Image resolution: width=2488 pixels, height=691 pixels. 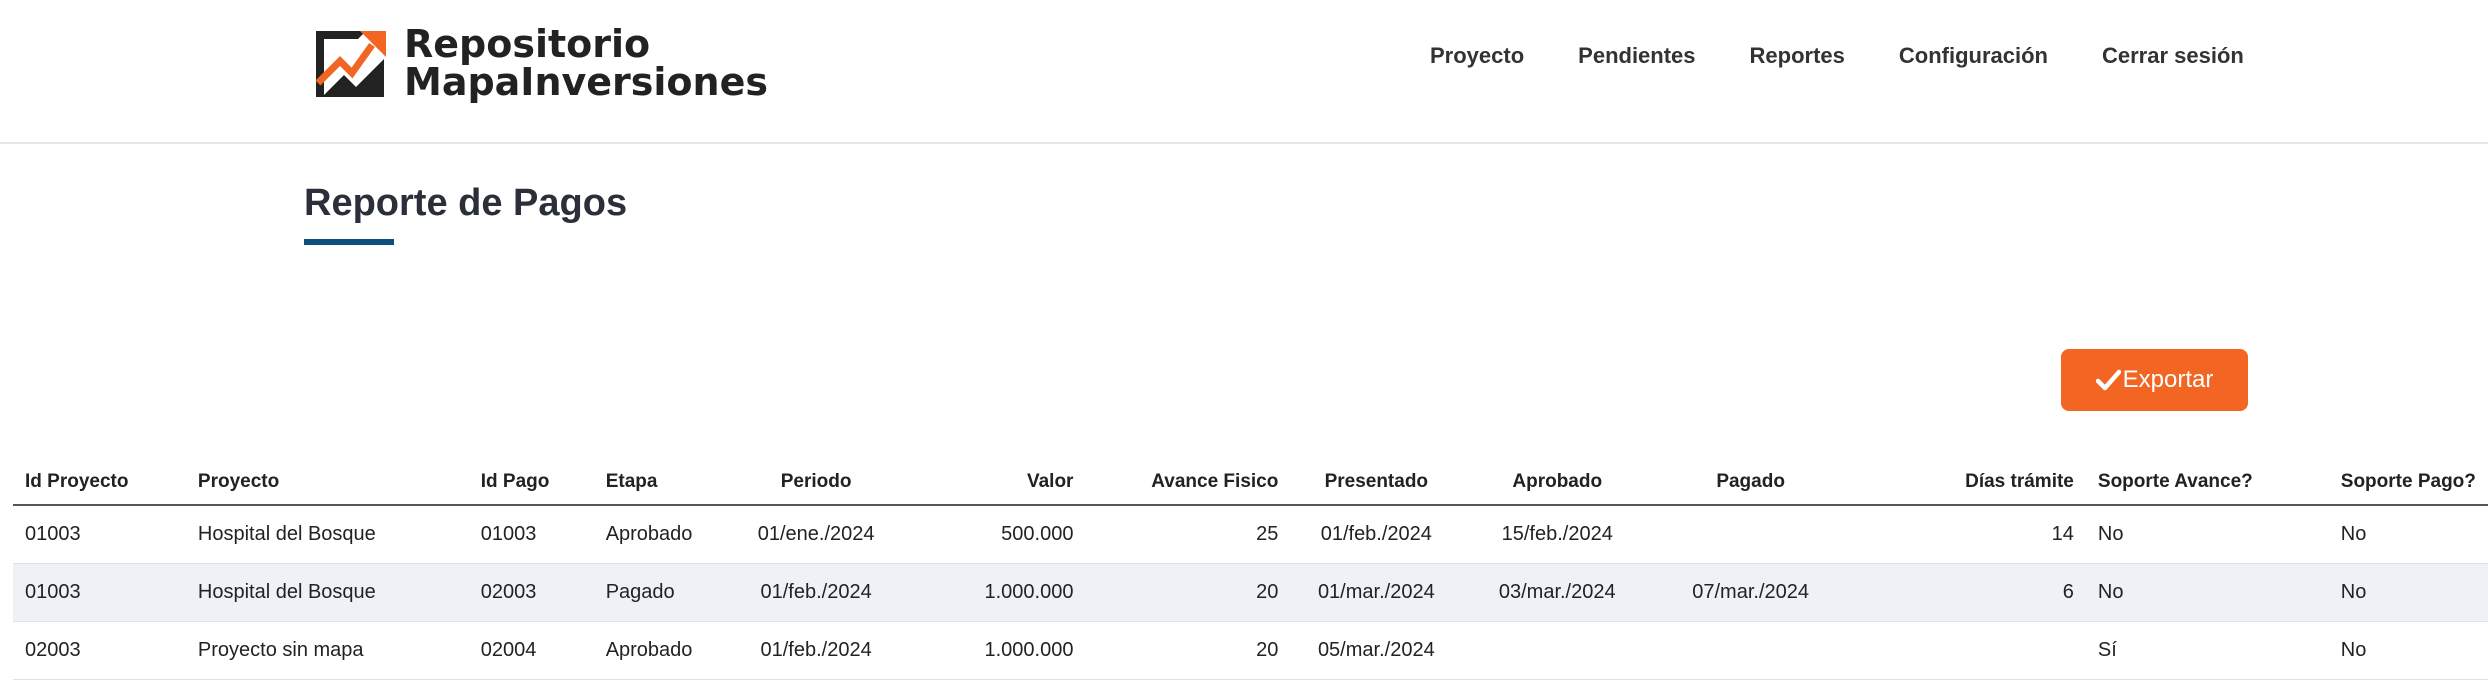 What do you see at coordinates (2168, 379) in the screenshot?
I see `export-button-label: Exportar` at bounding box center [2168, 379].